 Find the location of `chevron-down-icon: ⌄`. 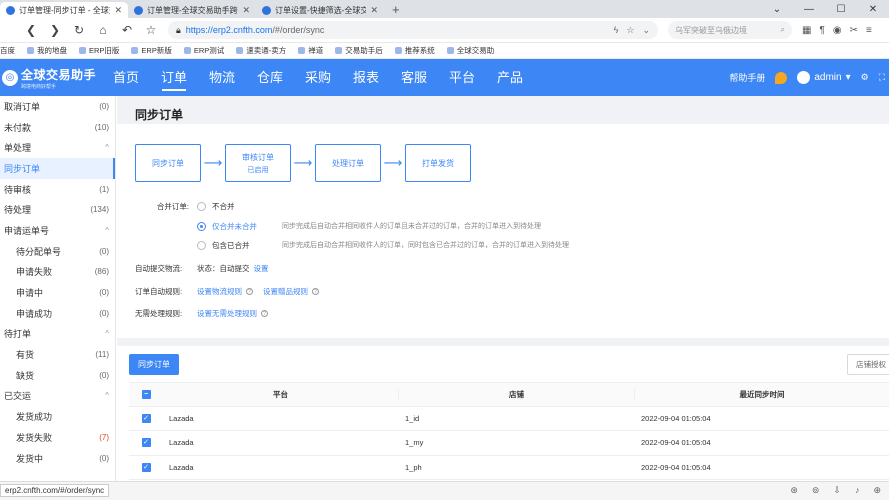

chevron-down-icon: ⌄ is located at coordinates (646, 30).